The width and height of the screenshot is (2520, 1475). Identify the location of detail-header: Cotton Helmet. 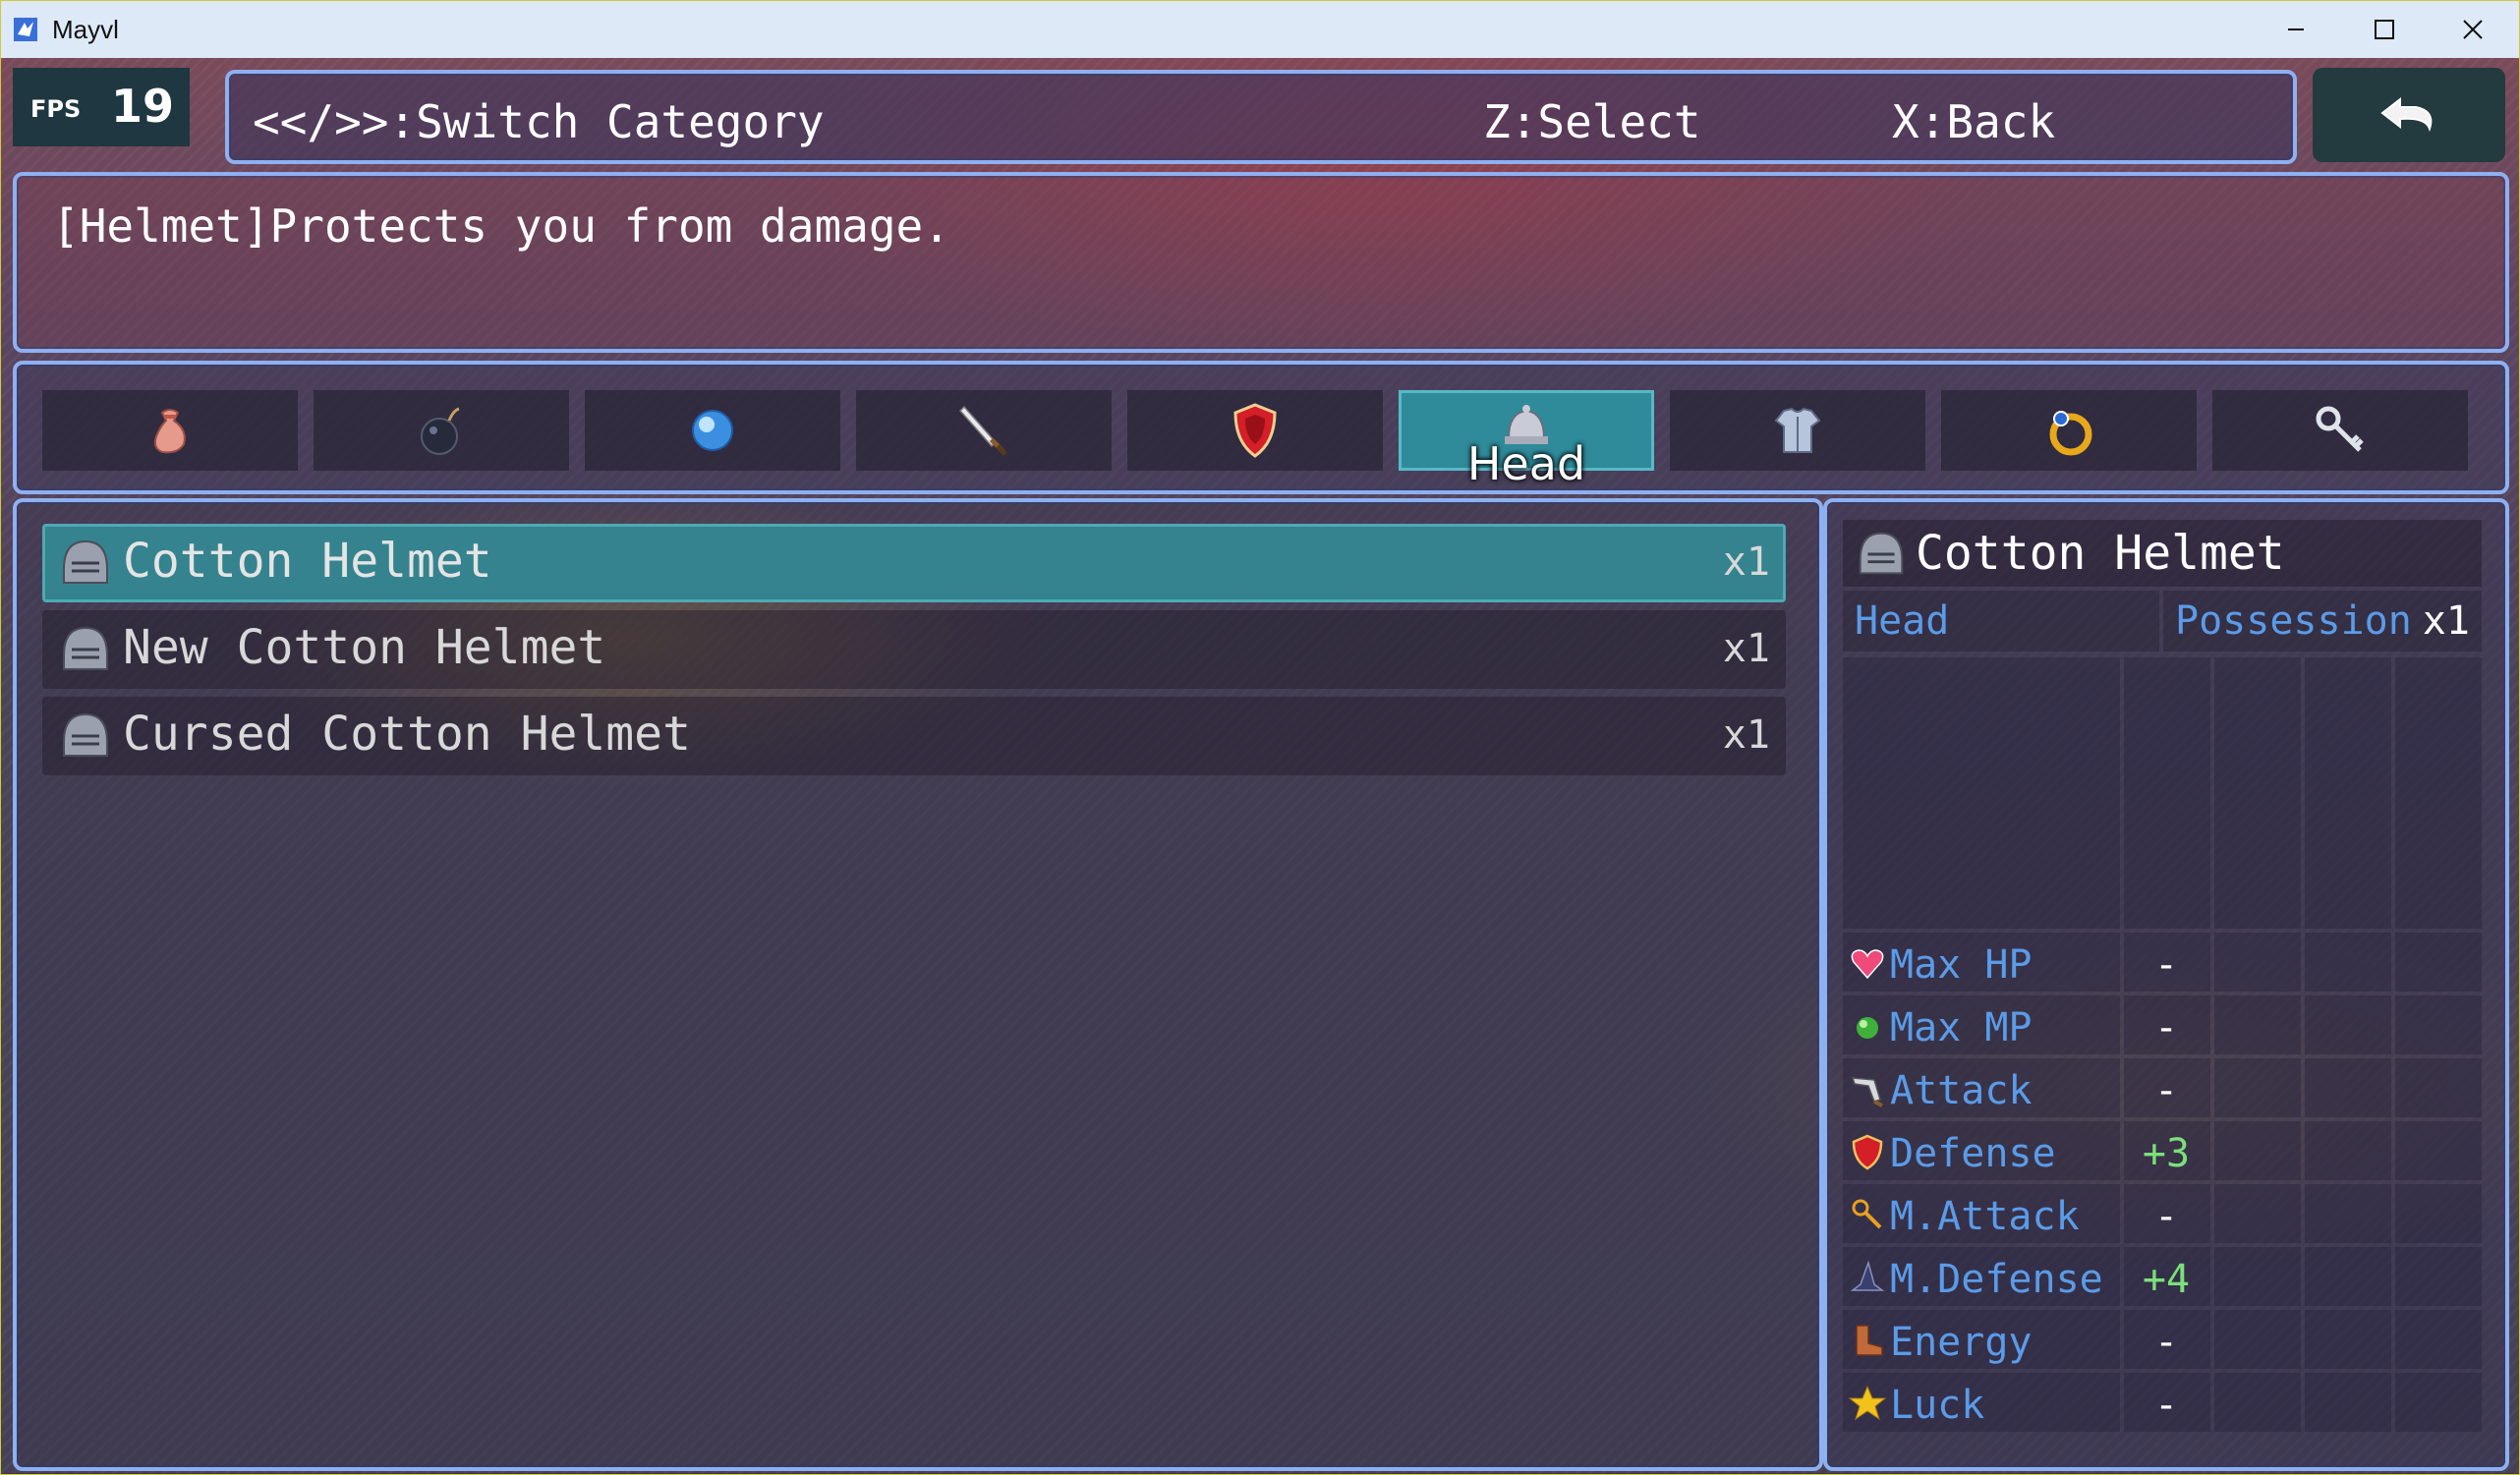
(2162, 553).